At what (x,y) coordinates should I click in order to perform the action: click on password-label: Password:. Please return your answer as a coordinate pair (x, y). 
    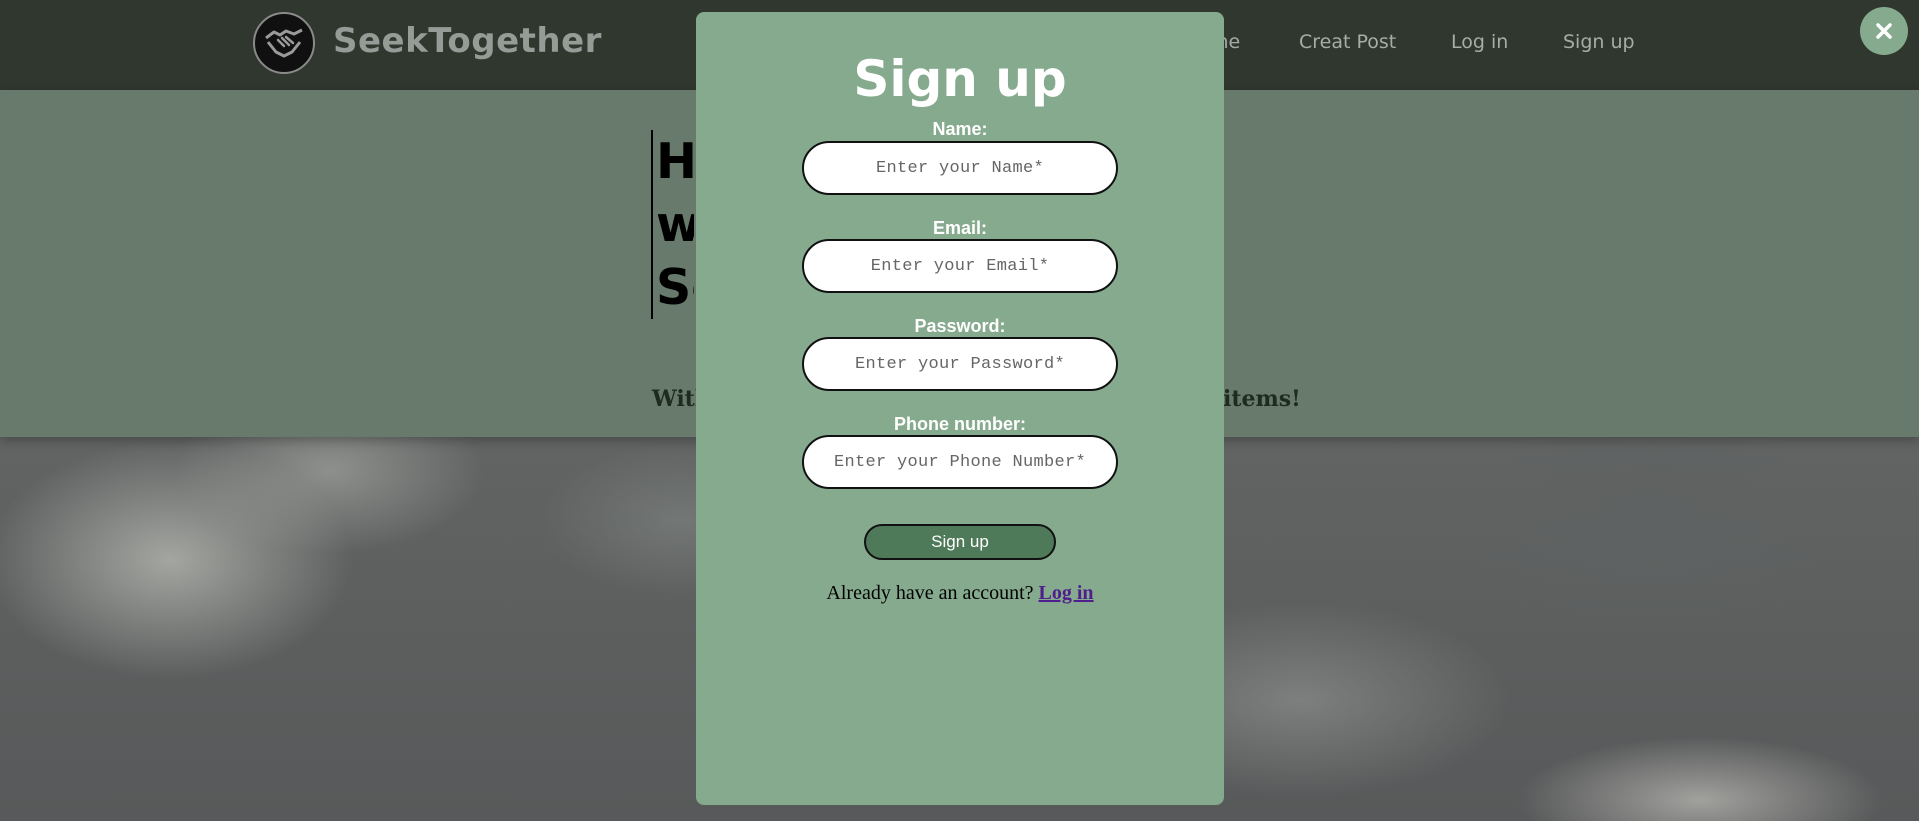
    Looking at the image, I should click on (960, 326).